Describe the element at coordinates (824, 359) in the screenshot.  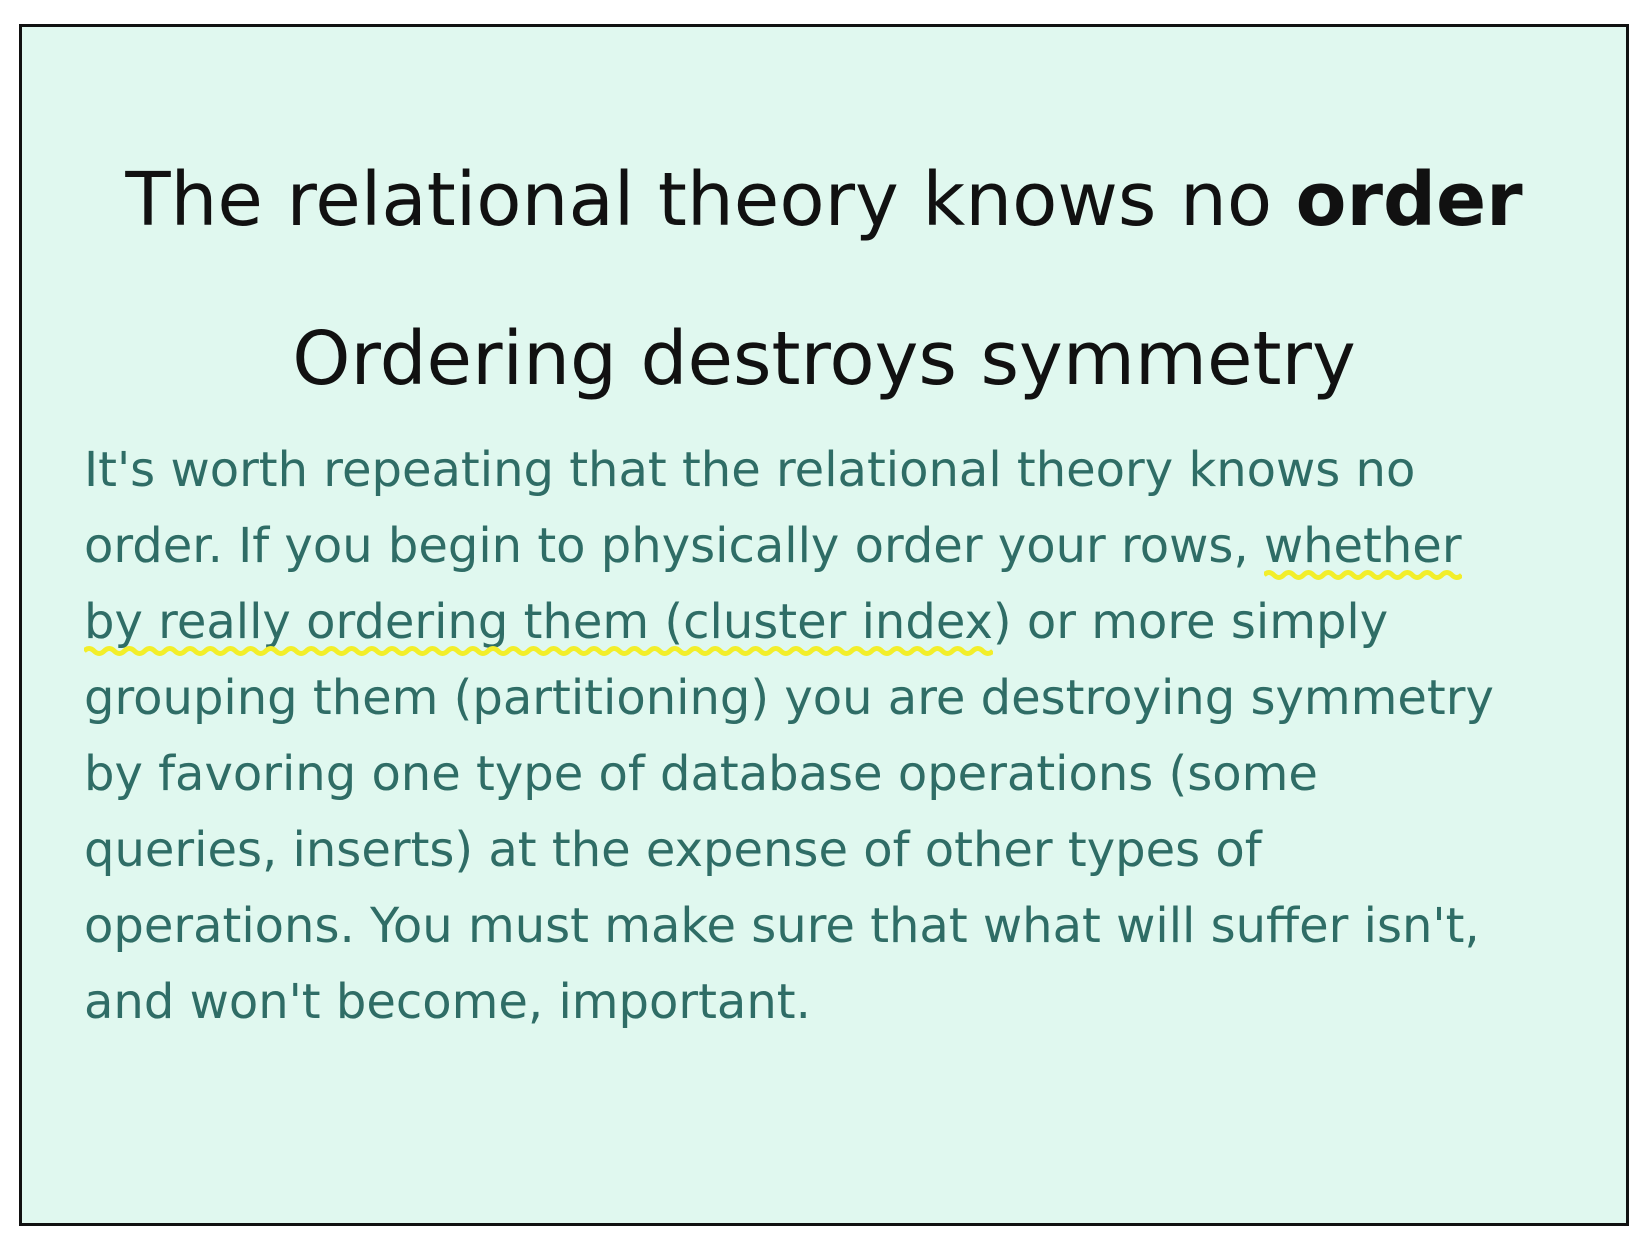
I see `slide-subtitle: Ordering destroys symmetry` at that location.